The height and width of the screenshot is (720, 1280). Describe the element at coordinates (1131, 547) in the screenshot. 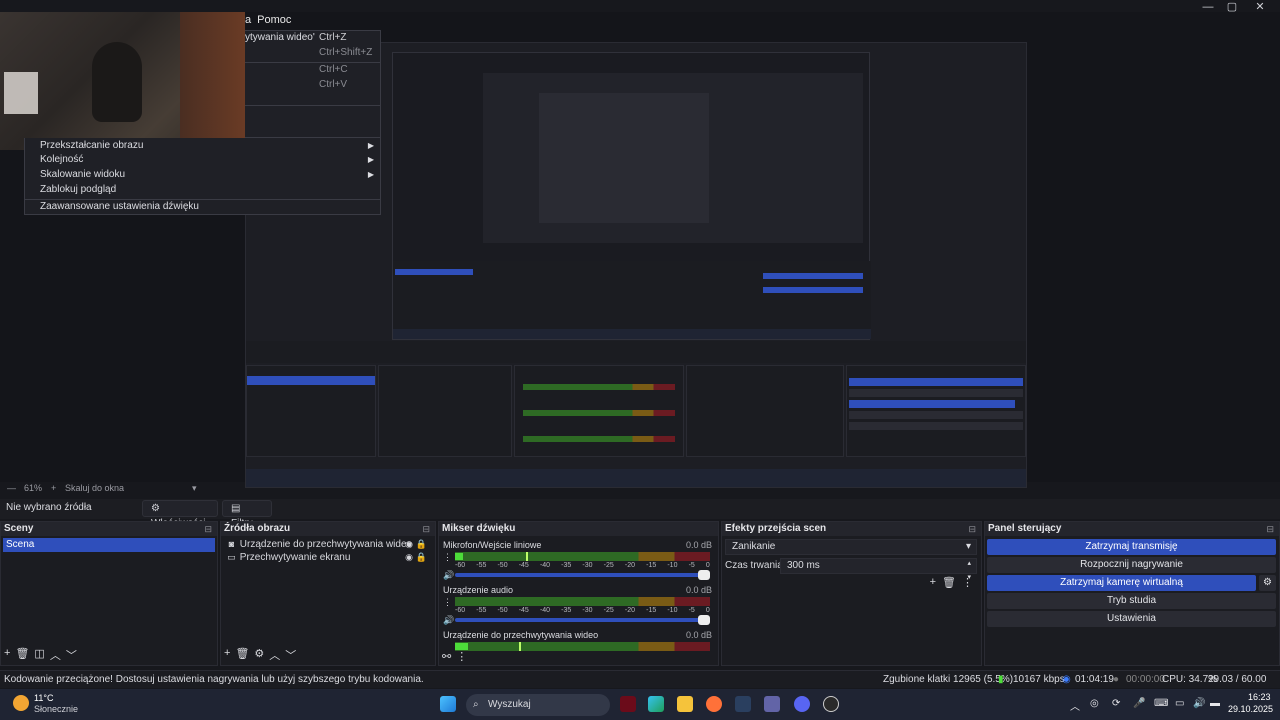

I see `stop-stream-button: Zatrzymaj transmisję` at that location.